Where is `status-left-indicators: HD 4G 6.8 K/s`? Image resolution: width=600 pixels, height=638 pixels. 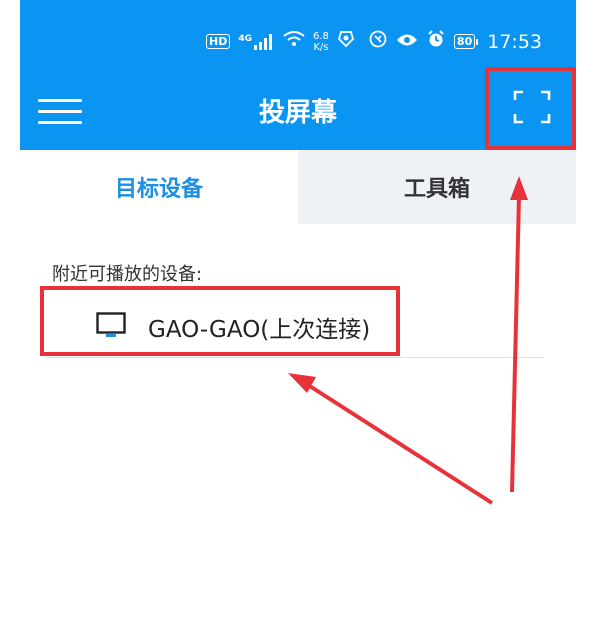
status-left-indicators: HD 4G 6.8 K/s is located at coordinates (280, 41).